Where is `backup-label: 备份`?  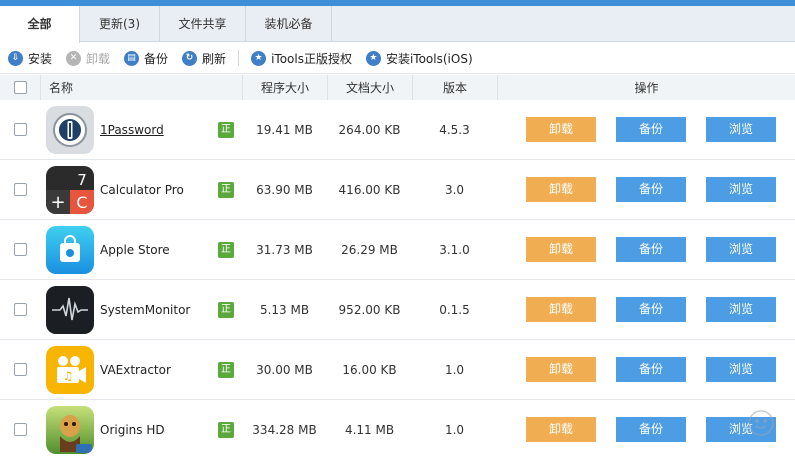 backup-label: 备份 is located at coordinates (156, 58).